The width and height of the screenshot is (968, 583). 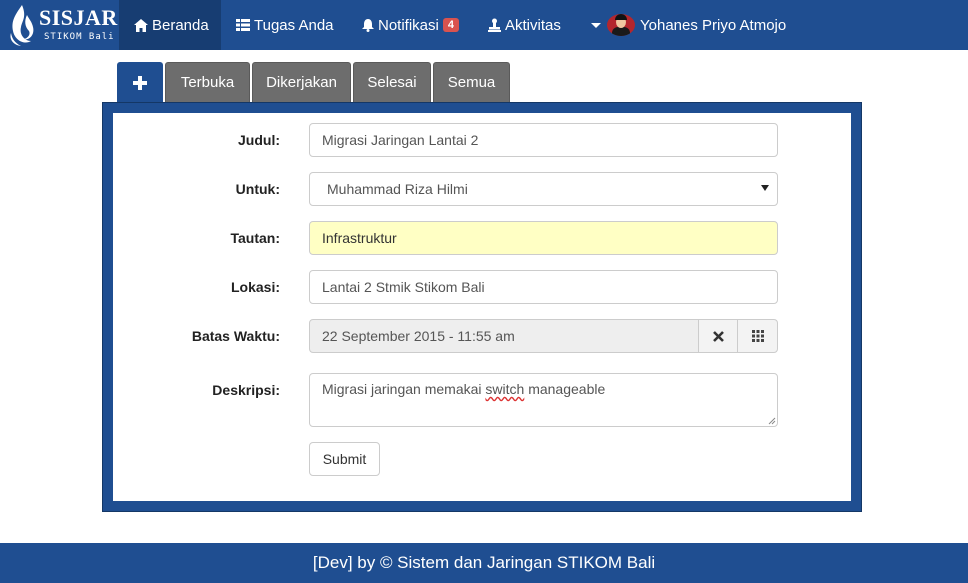 What do you see at coordinates (418, 336) in the screenshot?
I see `batas-waktu-value: 22 September 2015 - 11:55 am` at bounding box center [418, 336].